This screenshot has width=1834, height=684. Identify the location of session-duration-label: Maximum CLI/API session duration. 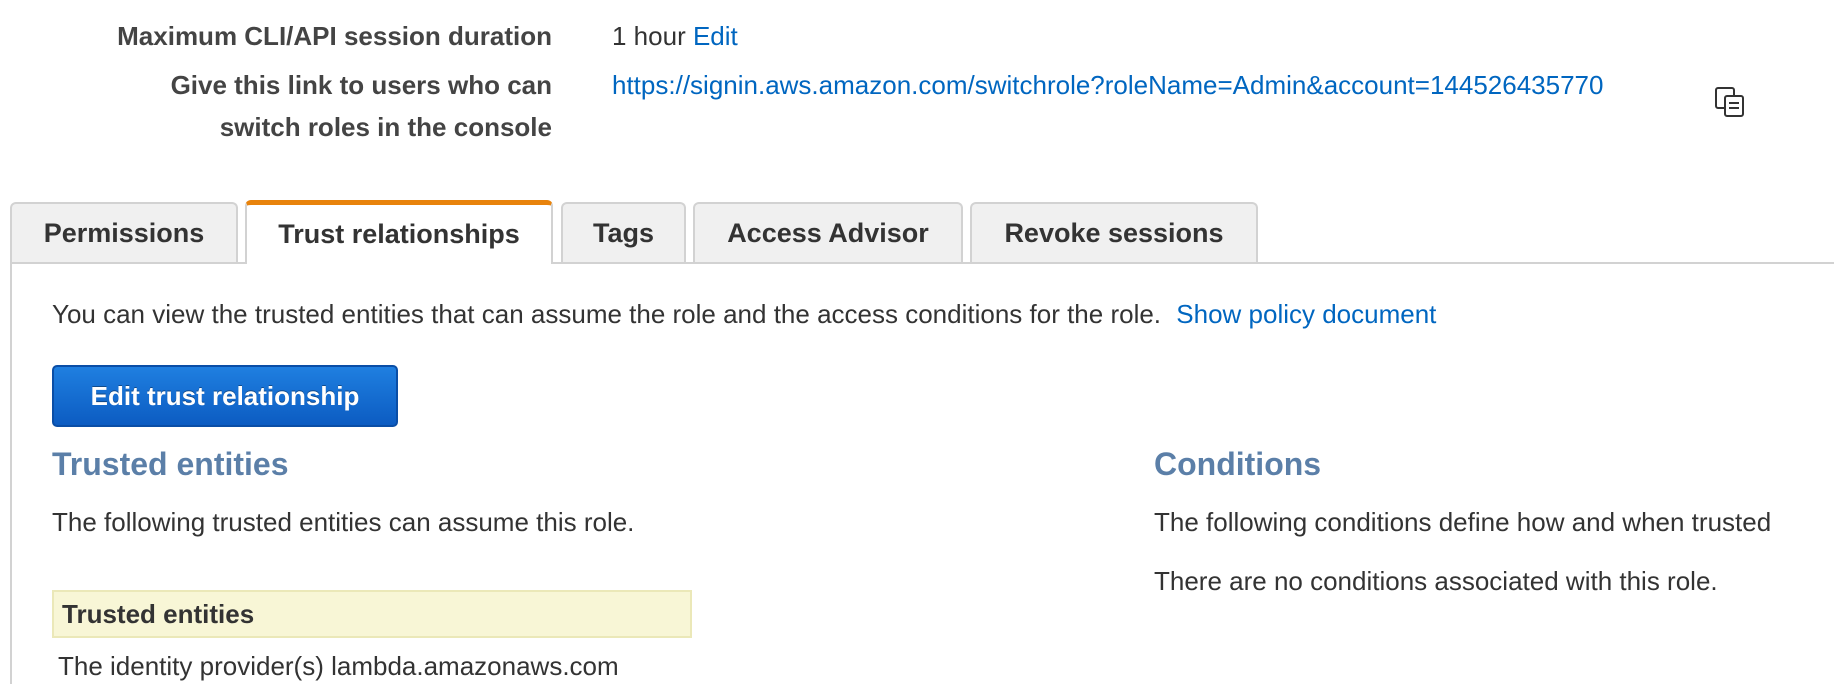
(334, 36).